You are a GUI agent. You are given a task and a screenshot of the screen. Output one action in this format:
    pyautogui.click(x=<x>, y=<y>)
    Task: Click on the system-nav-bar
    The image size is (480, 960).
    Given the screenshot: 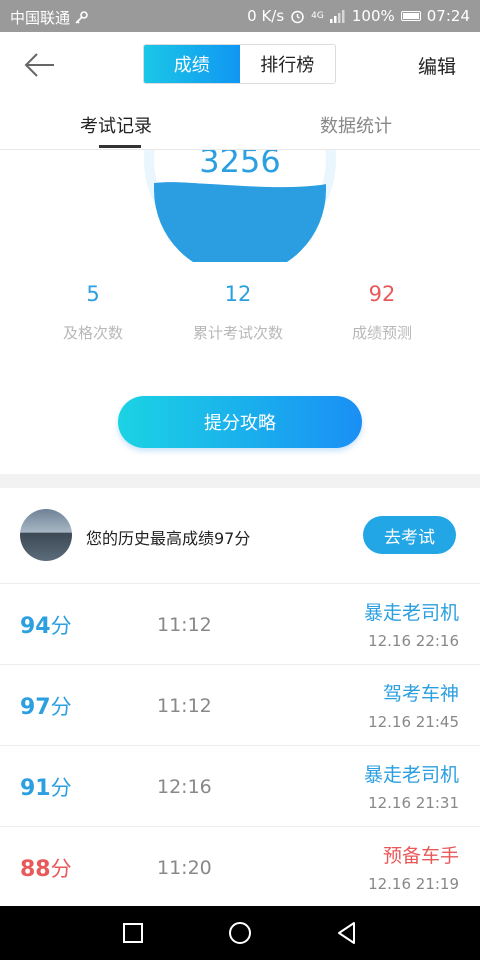 What is the action you would take?
    pyautogui.click(x=240, y=933)
    